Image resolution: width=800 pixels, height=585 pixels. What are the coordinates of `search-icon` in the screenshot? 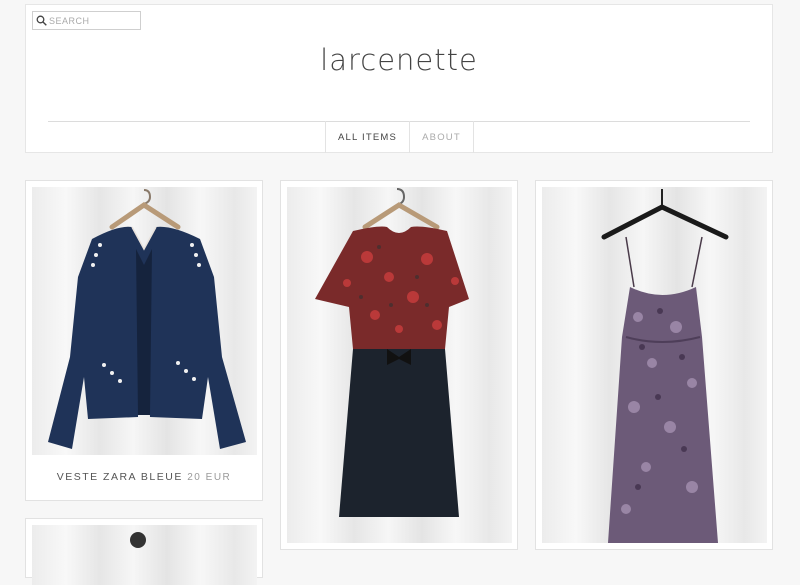 It's located at (41, 20).